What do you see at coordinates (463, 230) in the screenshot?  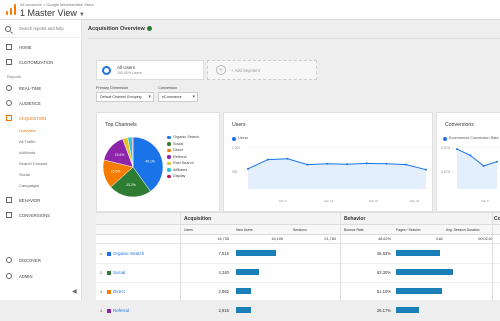 I see `col-avg-session: Avg. Session Duration` at bounding box center [463, 230].